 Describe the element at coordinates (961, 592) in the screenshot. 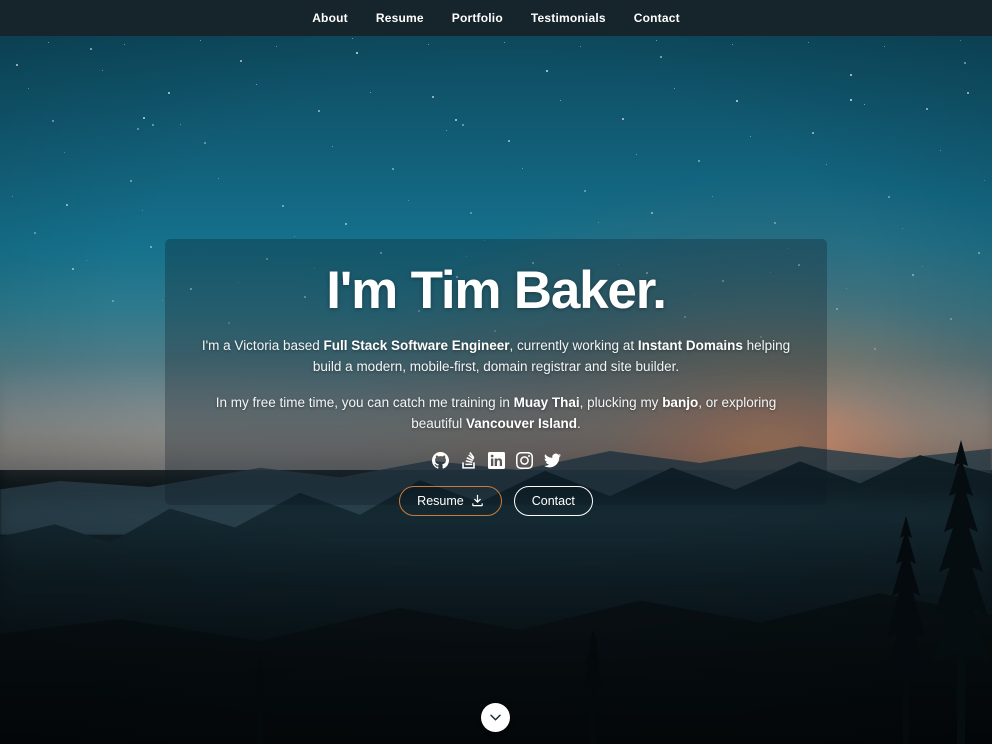

I see `pine-tree-large` at that location.